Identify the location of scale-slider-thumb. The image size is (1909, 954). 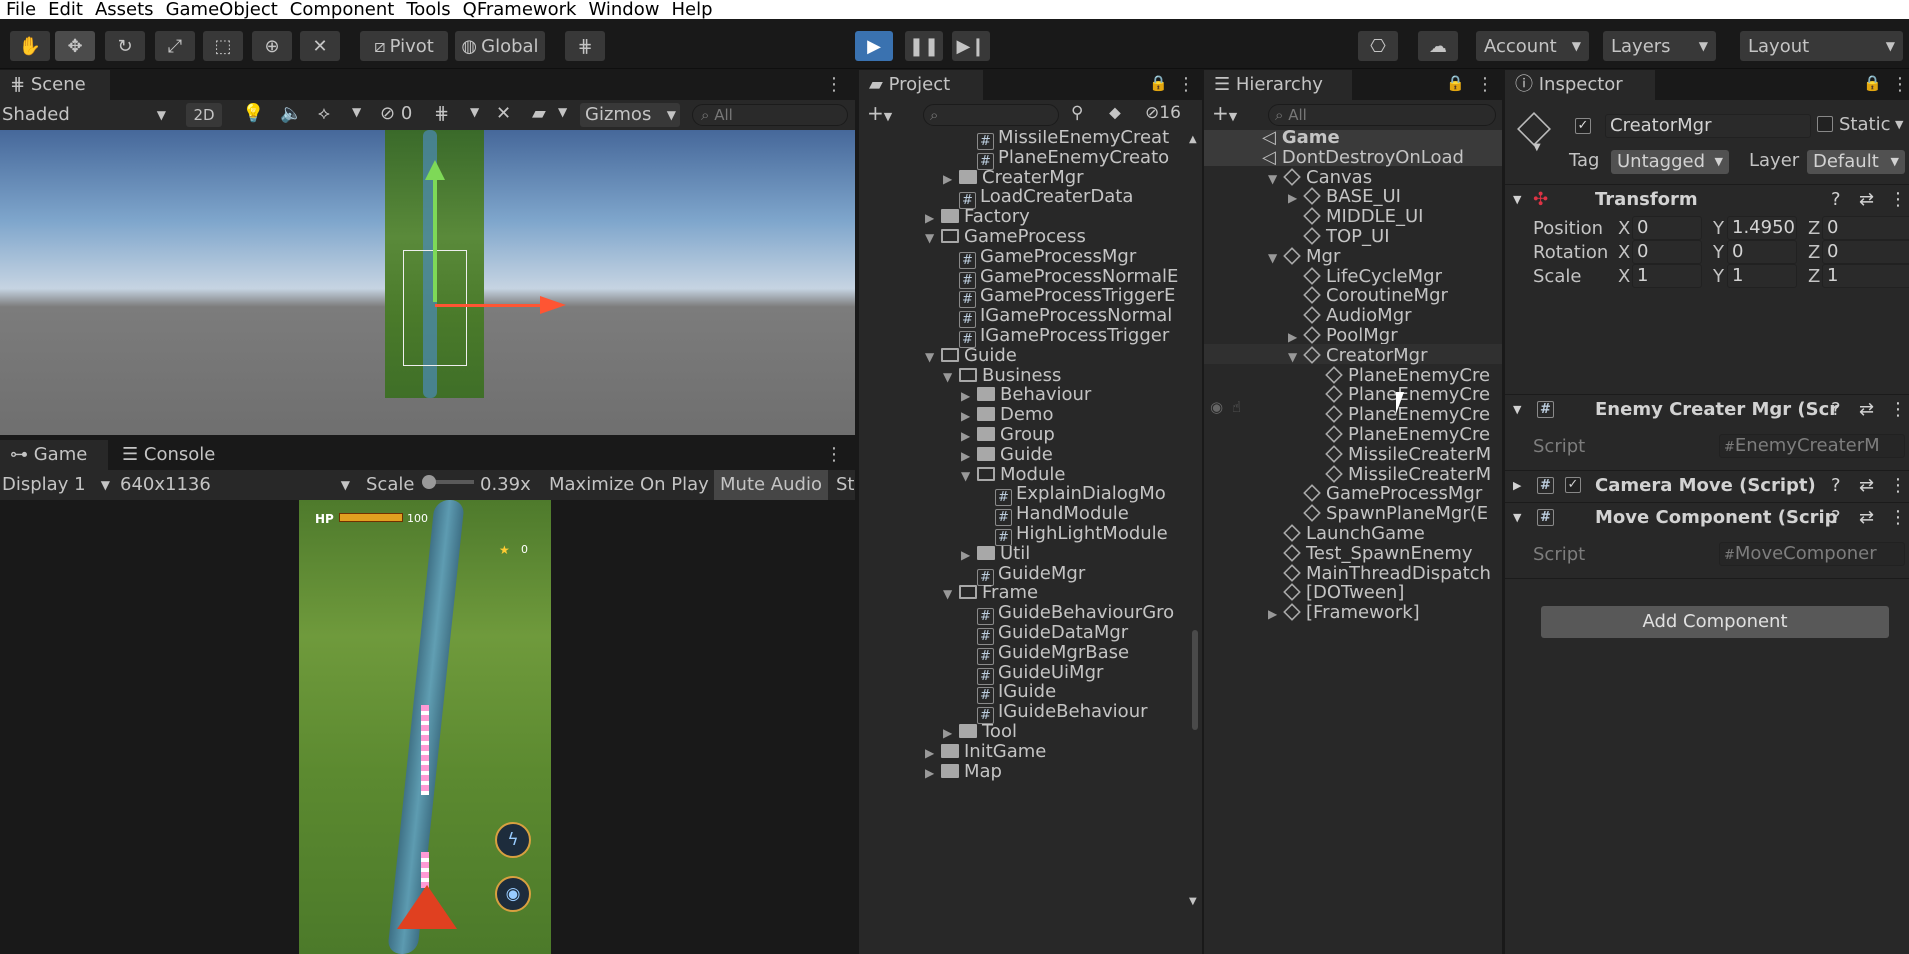
(429, 482).